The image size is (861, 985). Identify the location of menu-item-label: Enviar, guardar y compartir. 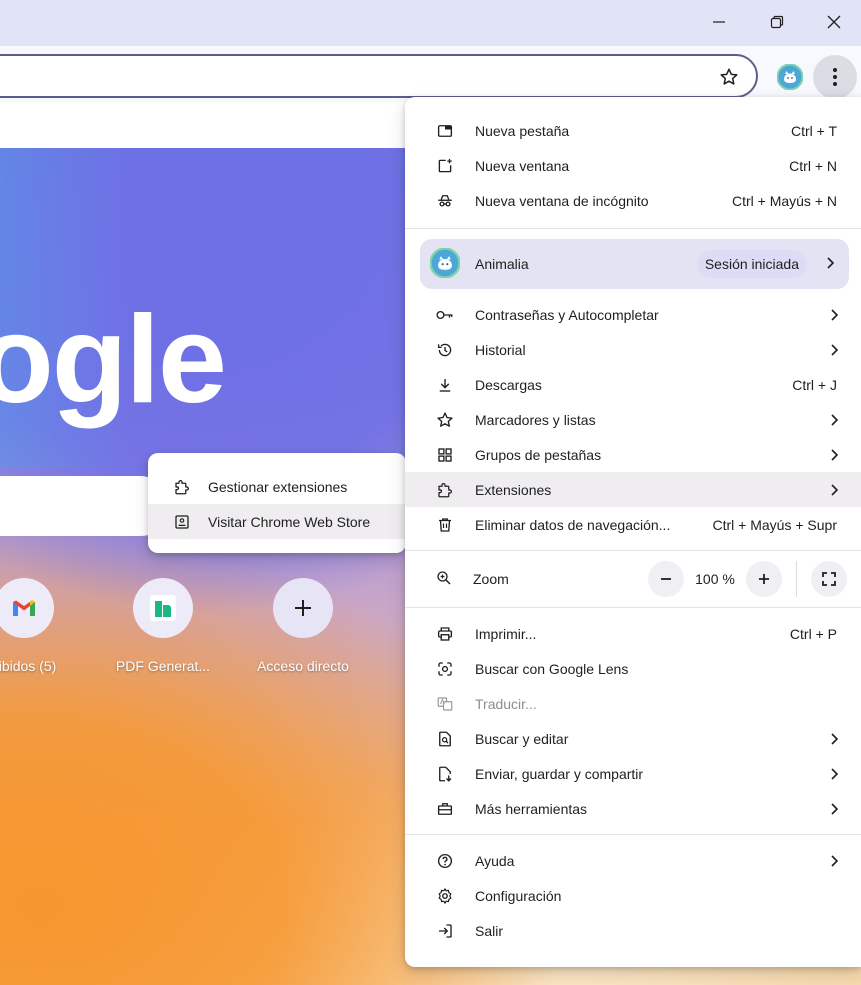
(559, 773).